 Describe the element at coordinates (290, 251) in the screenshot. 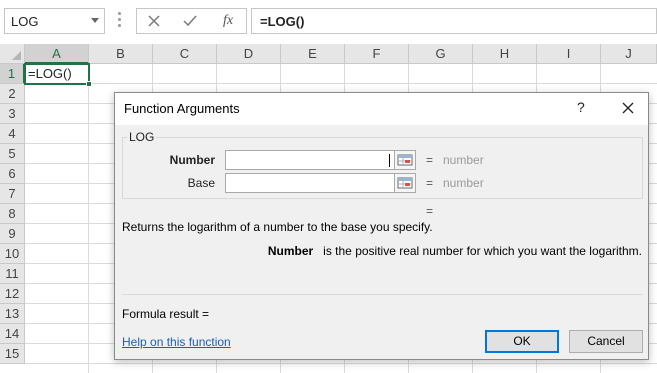

I see `argument-description-name: Number` at that location.